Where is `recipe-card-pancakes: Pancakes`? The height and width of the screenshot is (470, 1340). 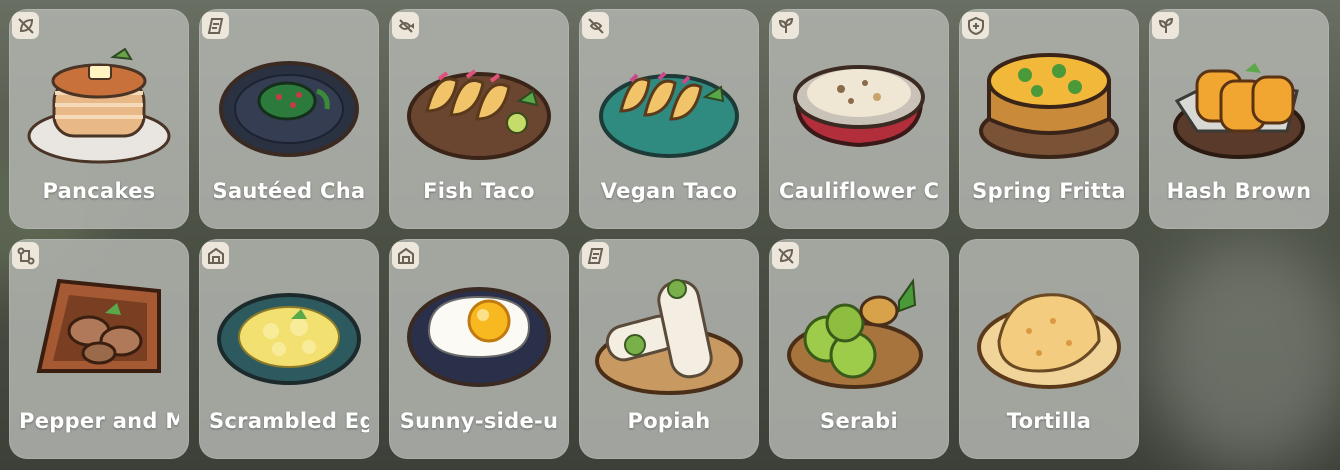
recipe-card-pancakes: Pancakes is located at coordinates (99, 119).